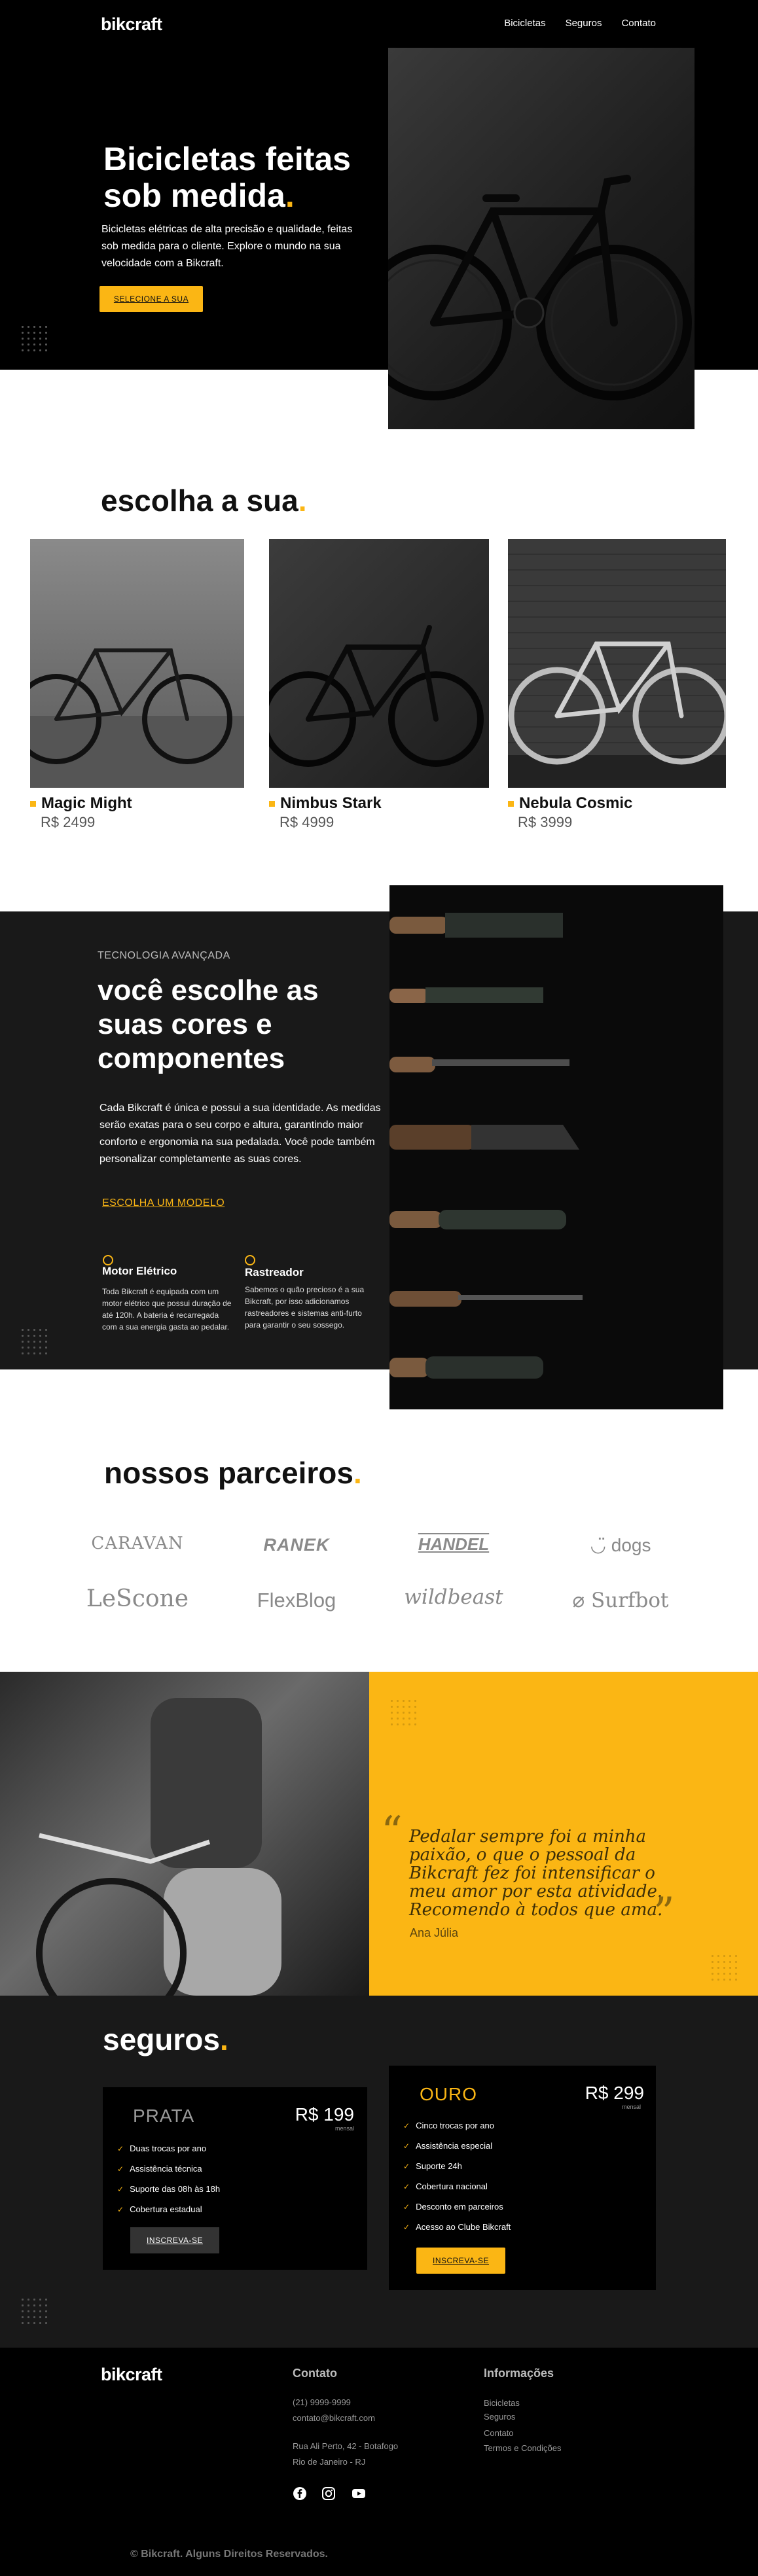  I want to click on plan-feature: ✓ Cobertura nacional, so click(445, 2186).